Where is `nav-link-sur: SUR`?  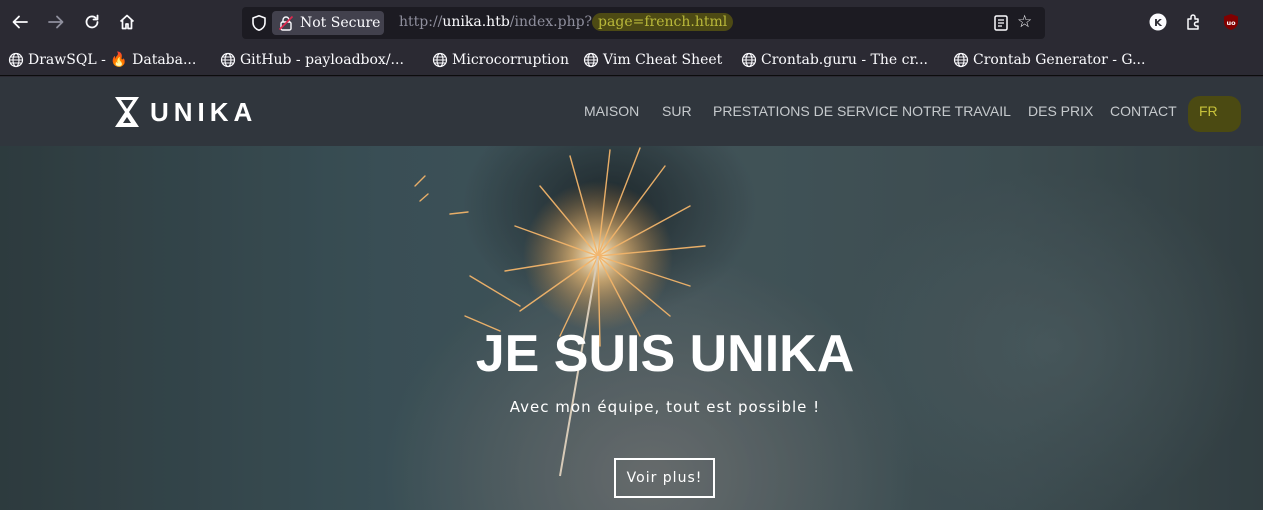 nav-link-sur: SUR is located at coordinates (677, 111).